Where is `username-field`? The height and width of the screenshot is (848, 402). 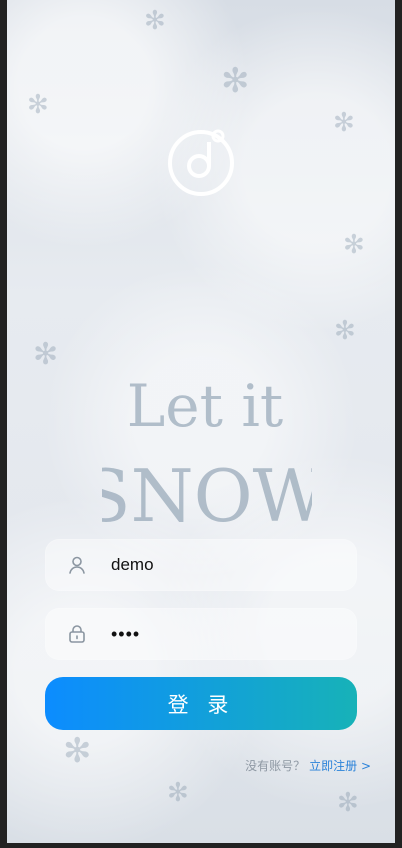
username-field is located at coordinates (201, 565).